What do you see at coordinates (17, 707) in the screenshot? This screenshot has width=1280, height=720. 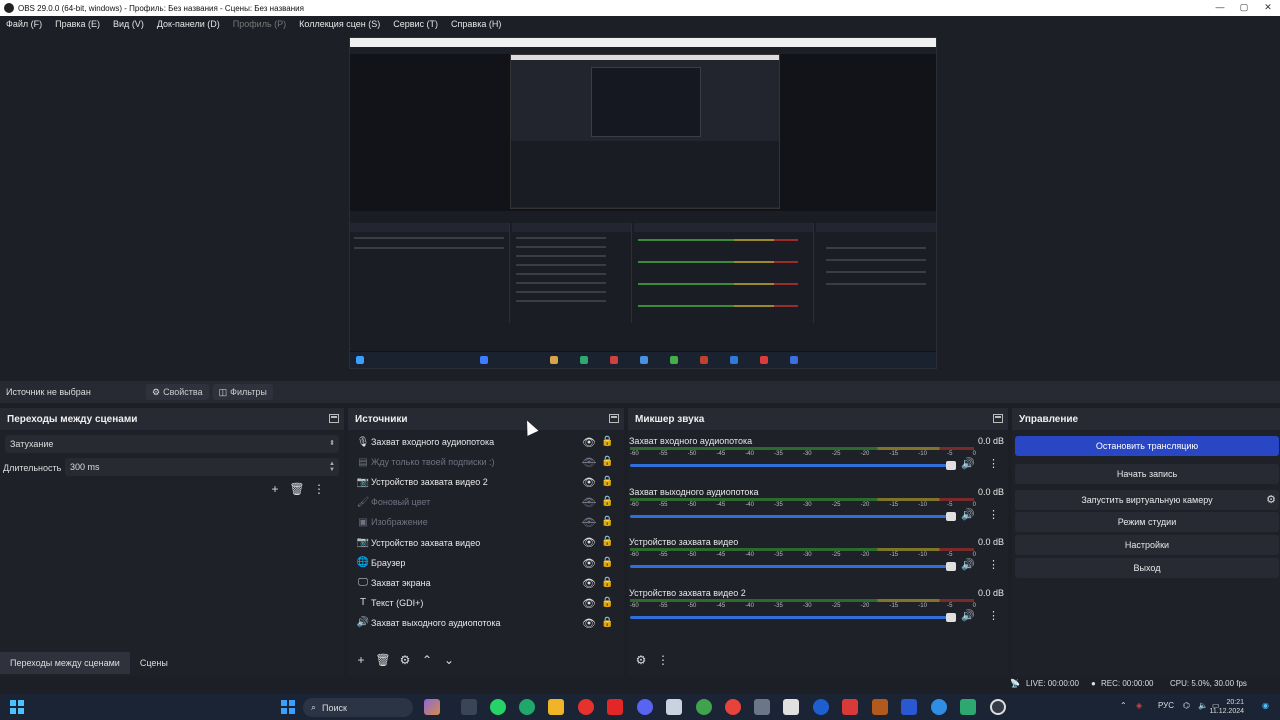 I see `windows-start-icon` at bounding box center [17, 707].